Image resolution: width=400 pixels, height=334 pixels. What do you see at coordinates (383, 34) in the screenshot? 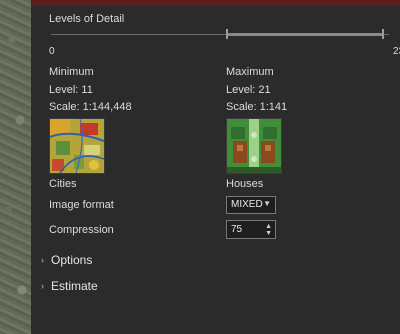
I see `slider-max-handle` at bounding box center [383, 34].